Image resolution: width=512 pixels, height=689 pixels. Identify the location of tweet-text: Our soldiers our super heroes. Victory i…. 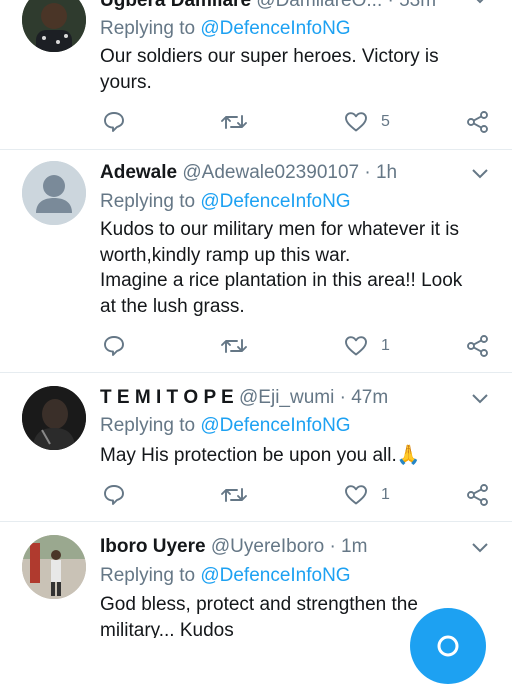
(300, 69).